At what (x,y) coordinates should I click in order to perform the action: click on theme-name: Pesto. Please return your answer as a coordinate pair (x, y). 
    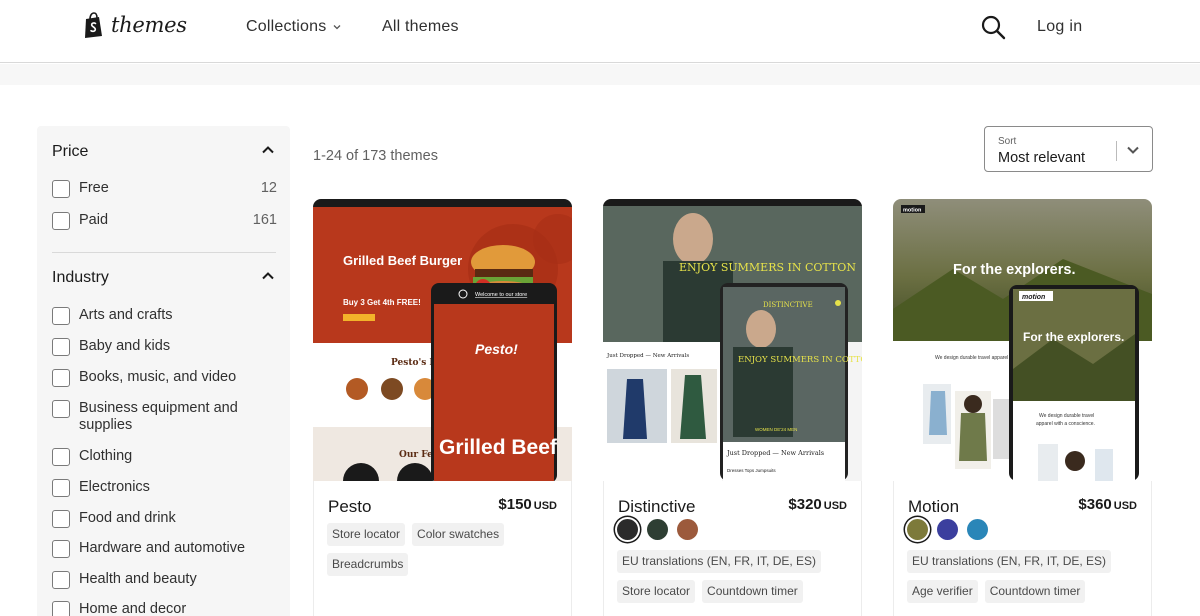
    Looking at the image, I should click on (349, 507).